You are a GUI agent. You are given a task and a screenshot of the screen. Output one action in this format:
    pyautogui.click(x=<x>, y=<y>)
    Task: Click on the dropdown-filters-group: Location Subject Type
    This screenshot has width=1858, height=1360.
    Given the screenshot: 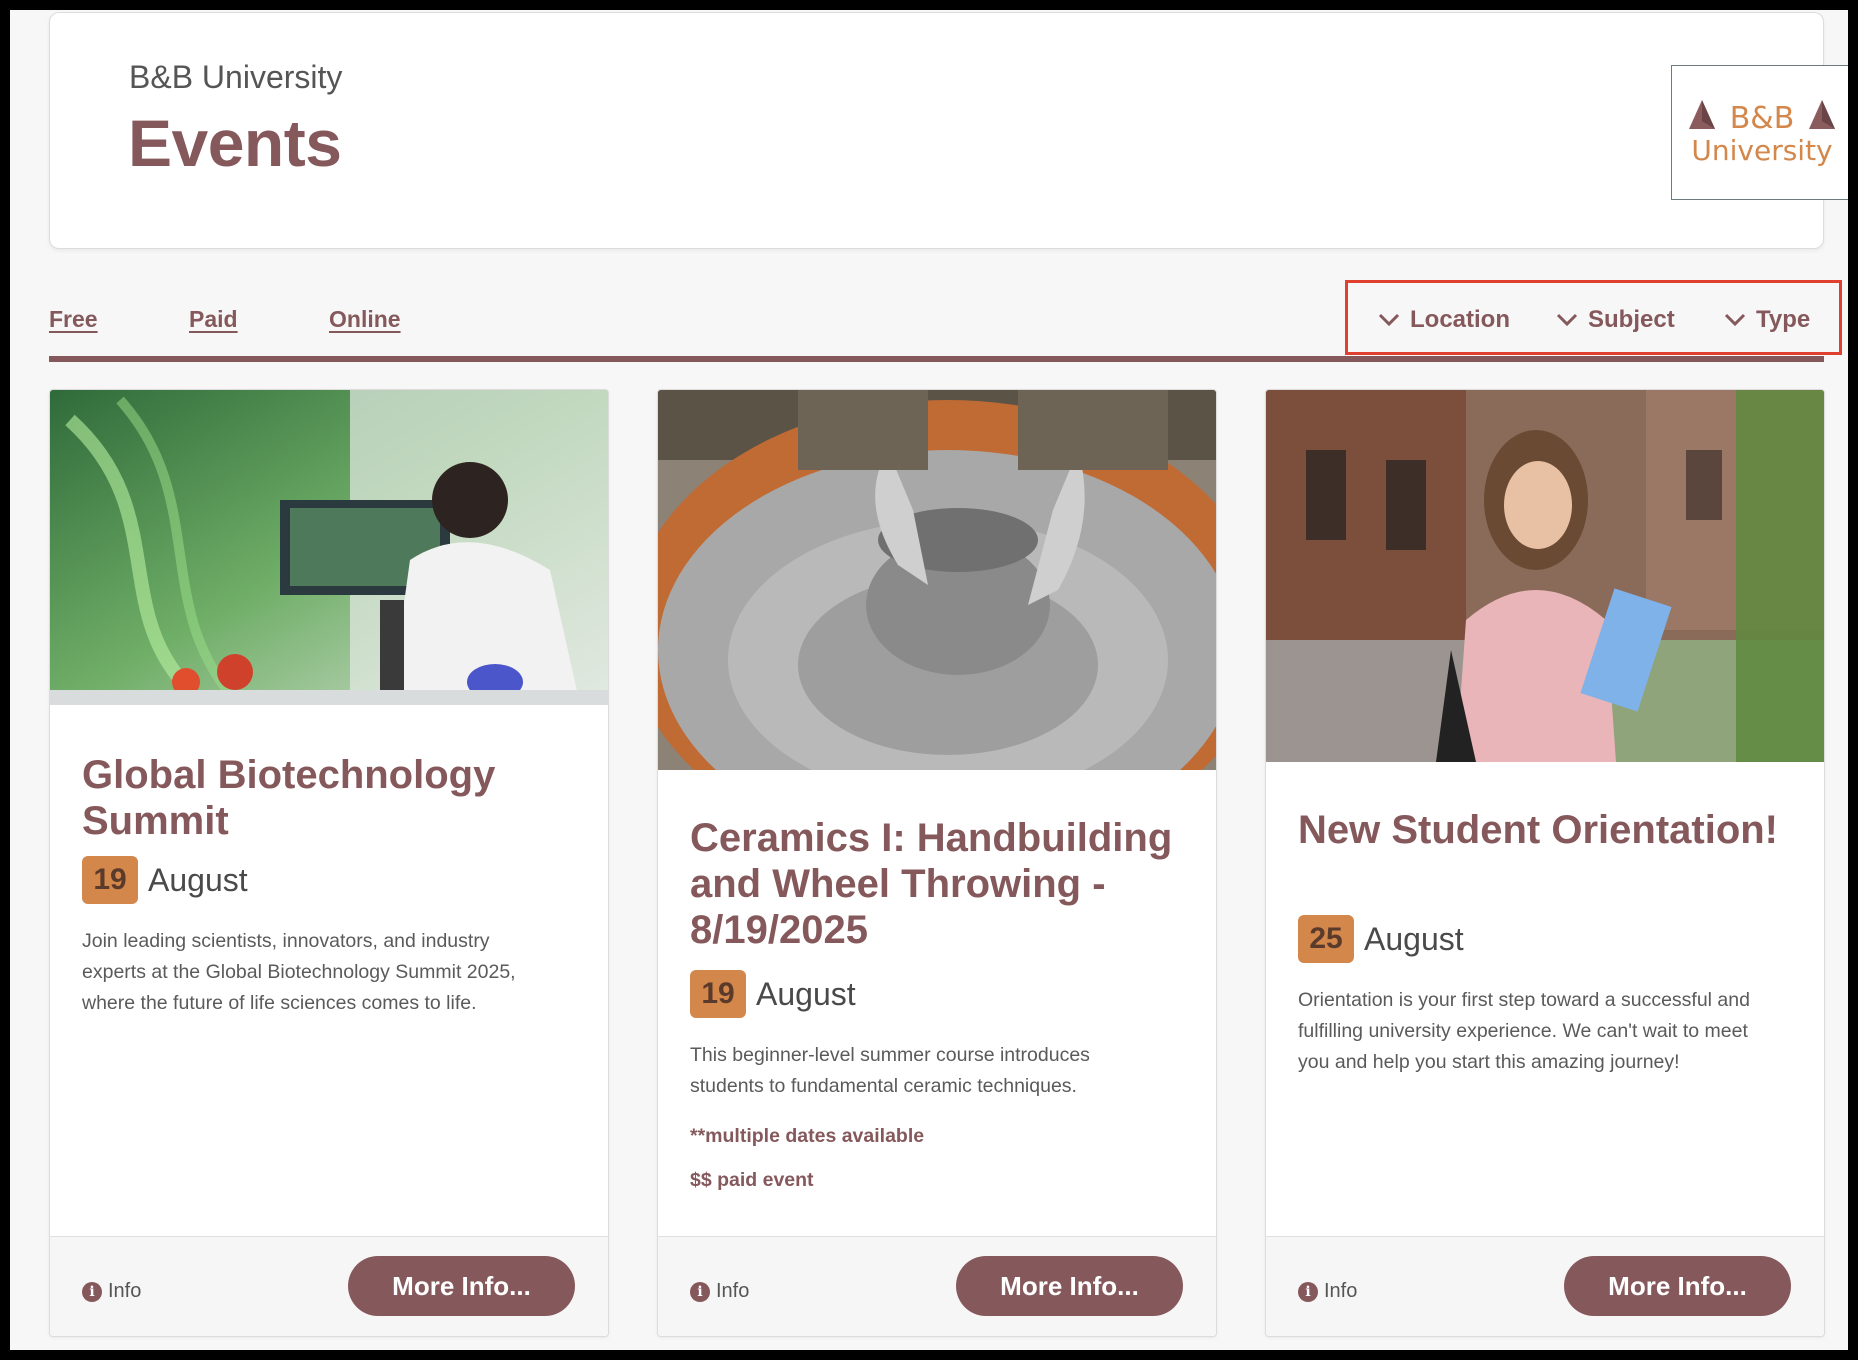 What is the action you would take?
    pyautogui.click(x=1593, y=317)
    